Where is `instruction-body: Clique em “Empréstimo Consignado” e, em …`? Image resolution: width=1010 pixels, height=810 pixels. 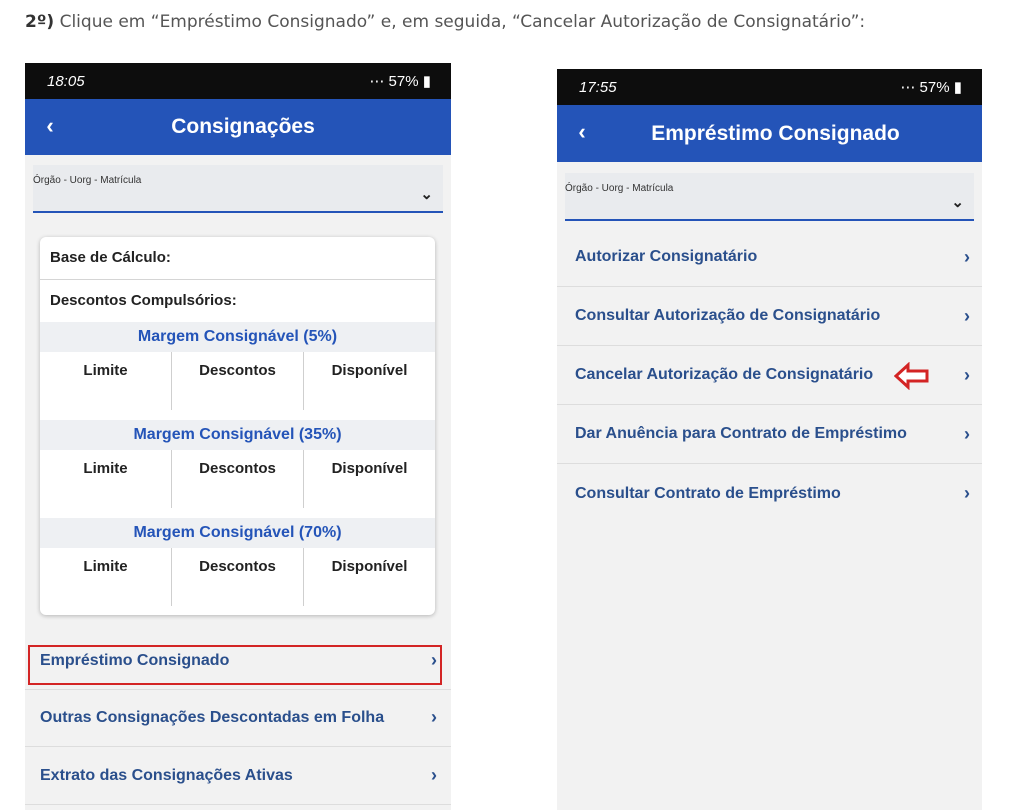
instruction-body: Clique em “Empréstimo Consignado” e, em … is located at coordinates (462, 22).